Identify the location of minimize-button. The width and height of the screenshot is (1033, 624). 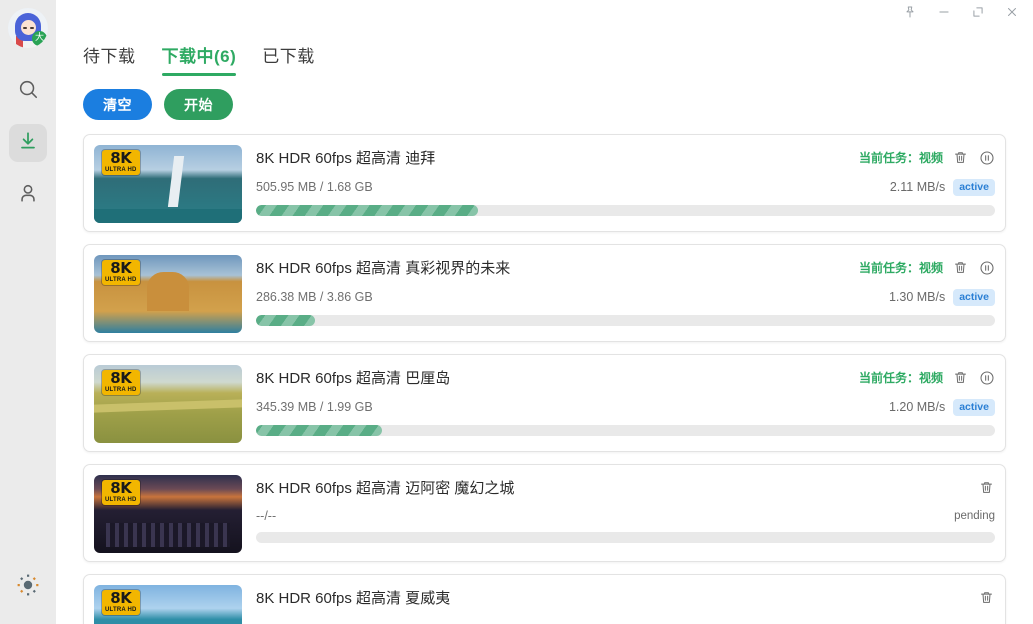
(944, 14).